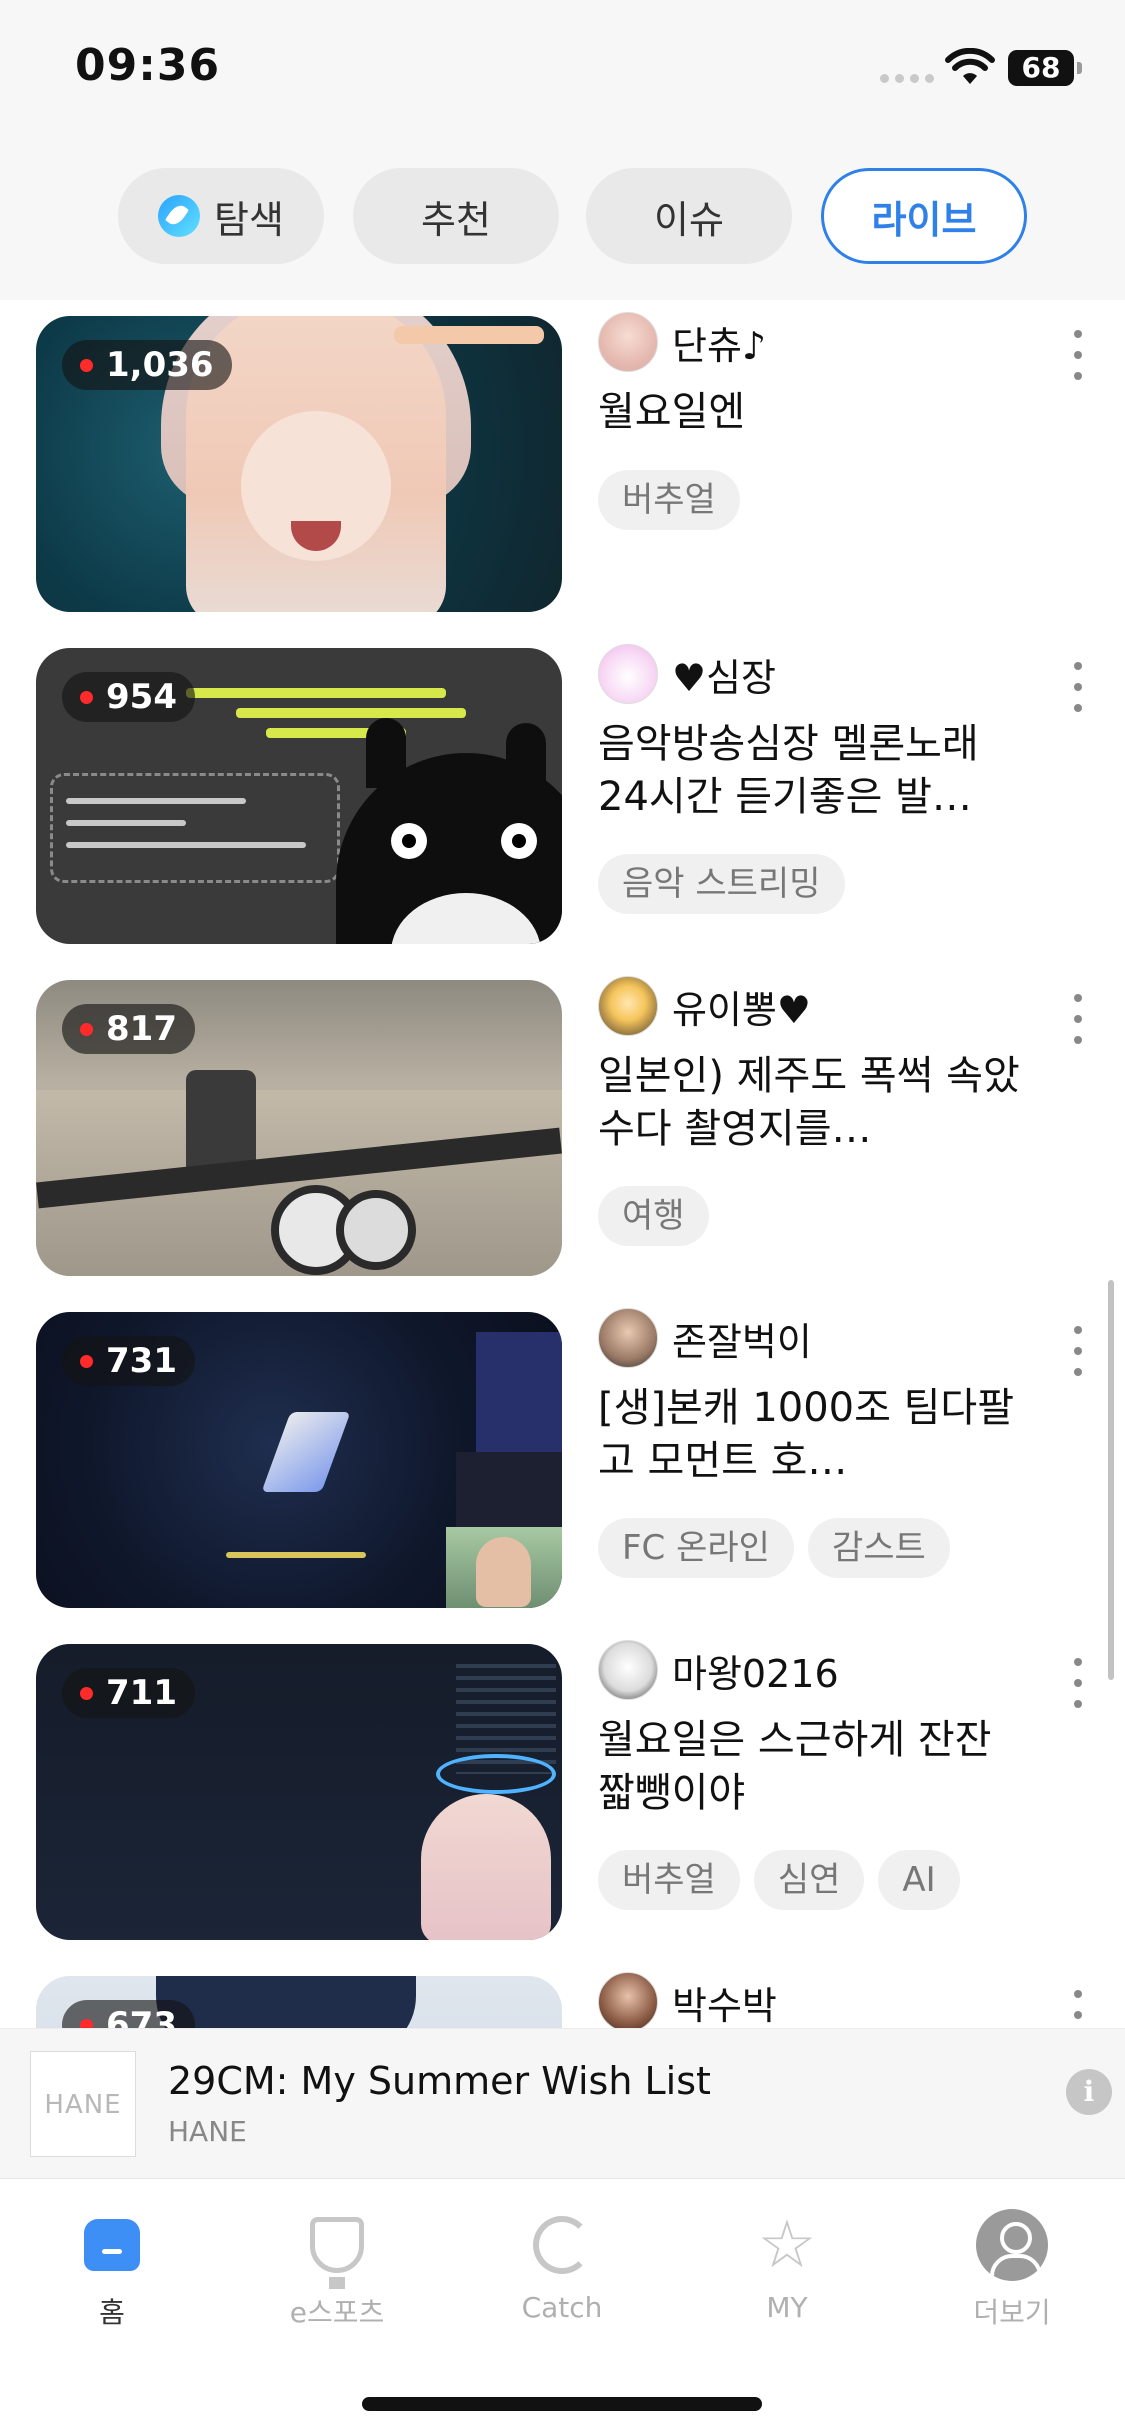  What do you see at coordinates (719, 345) in the screenshot?
I see `streamer-name: 단츄♪` at bounding box center [719, 345].